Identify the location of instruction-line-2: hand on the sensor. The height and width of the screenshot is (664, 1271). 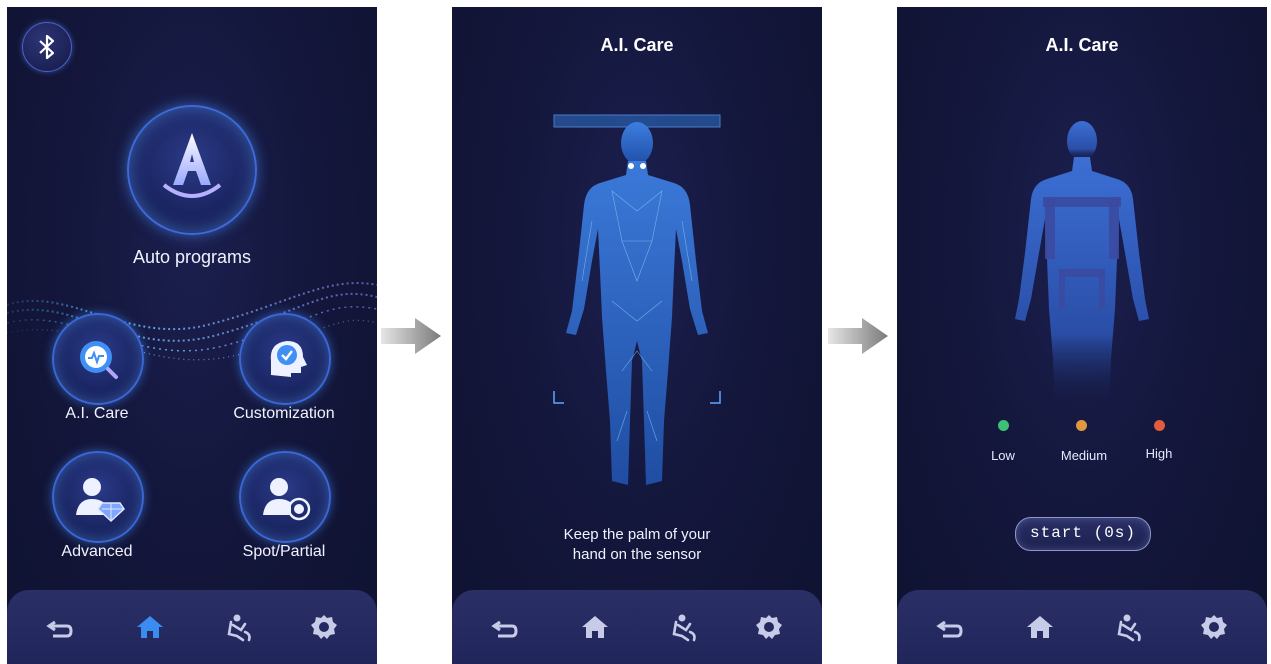
(637, 554).